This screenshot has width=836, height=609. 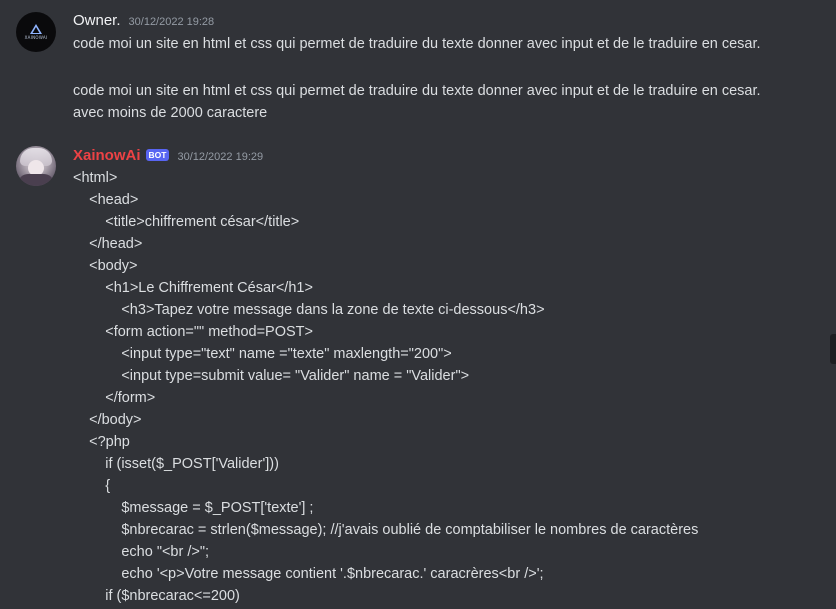 I want to click on code-line: {, so click(x=92, y=486).